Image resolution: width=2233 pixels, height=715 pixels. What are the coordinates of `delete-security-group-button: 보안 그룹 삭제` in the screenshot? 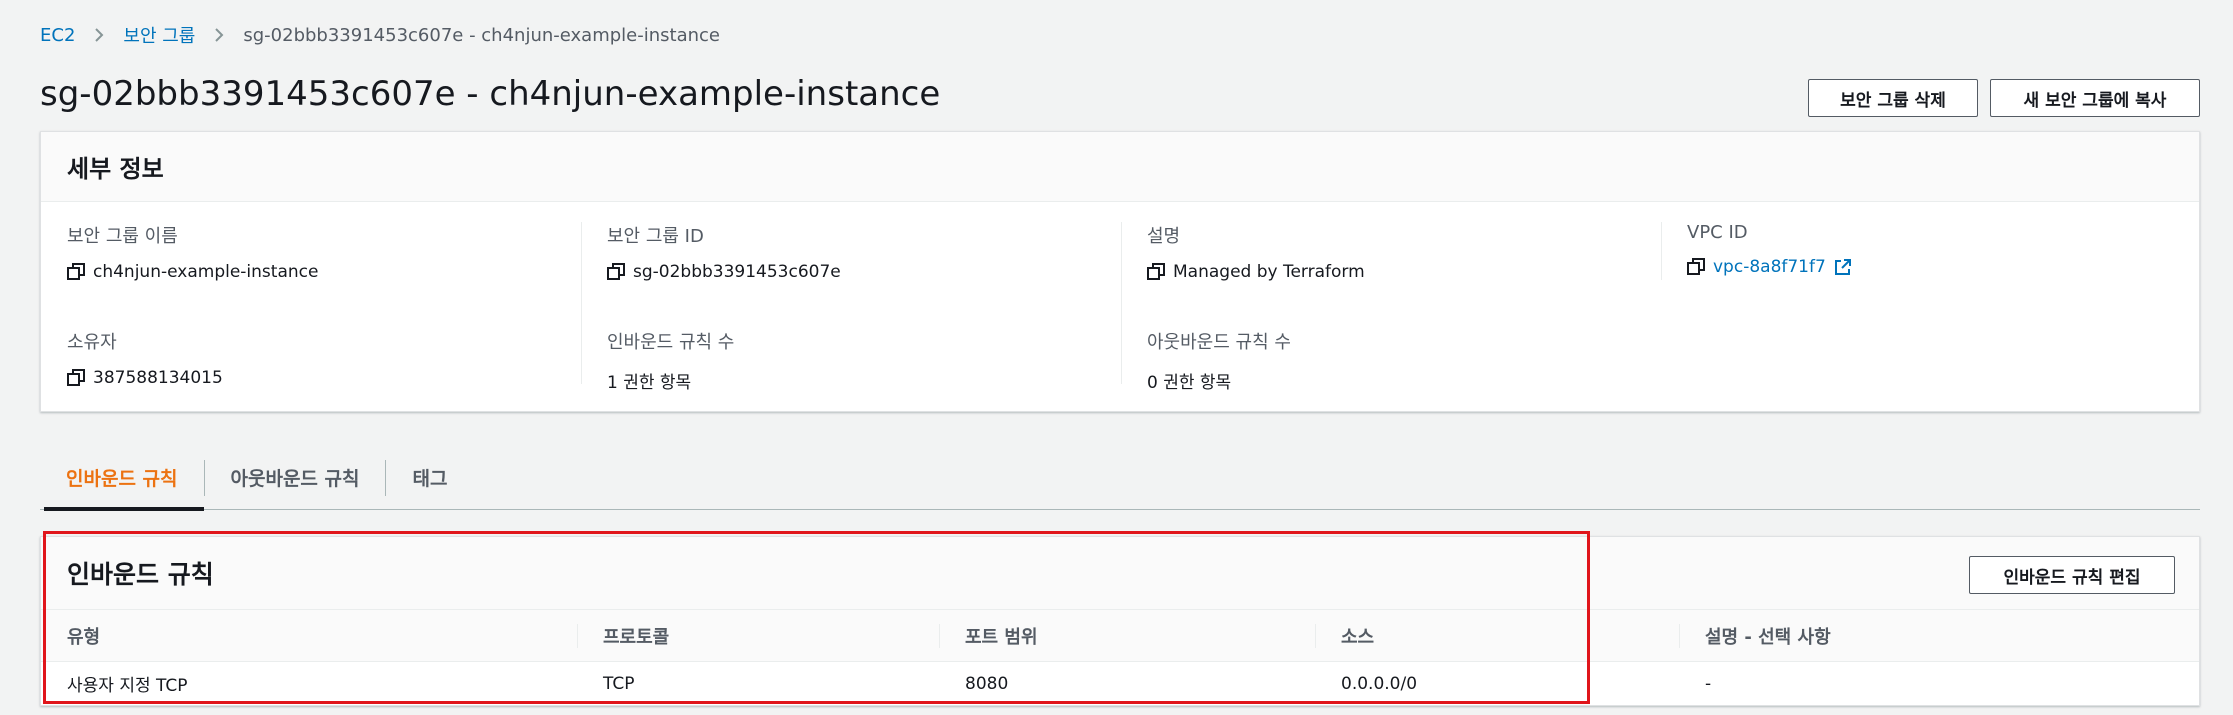 It's located at (1893, 98).